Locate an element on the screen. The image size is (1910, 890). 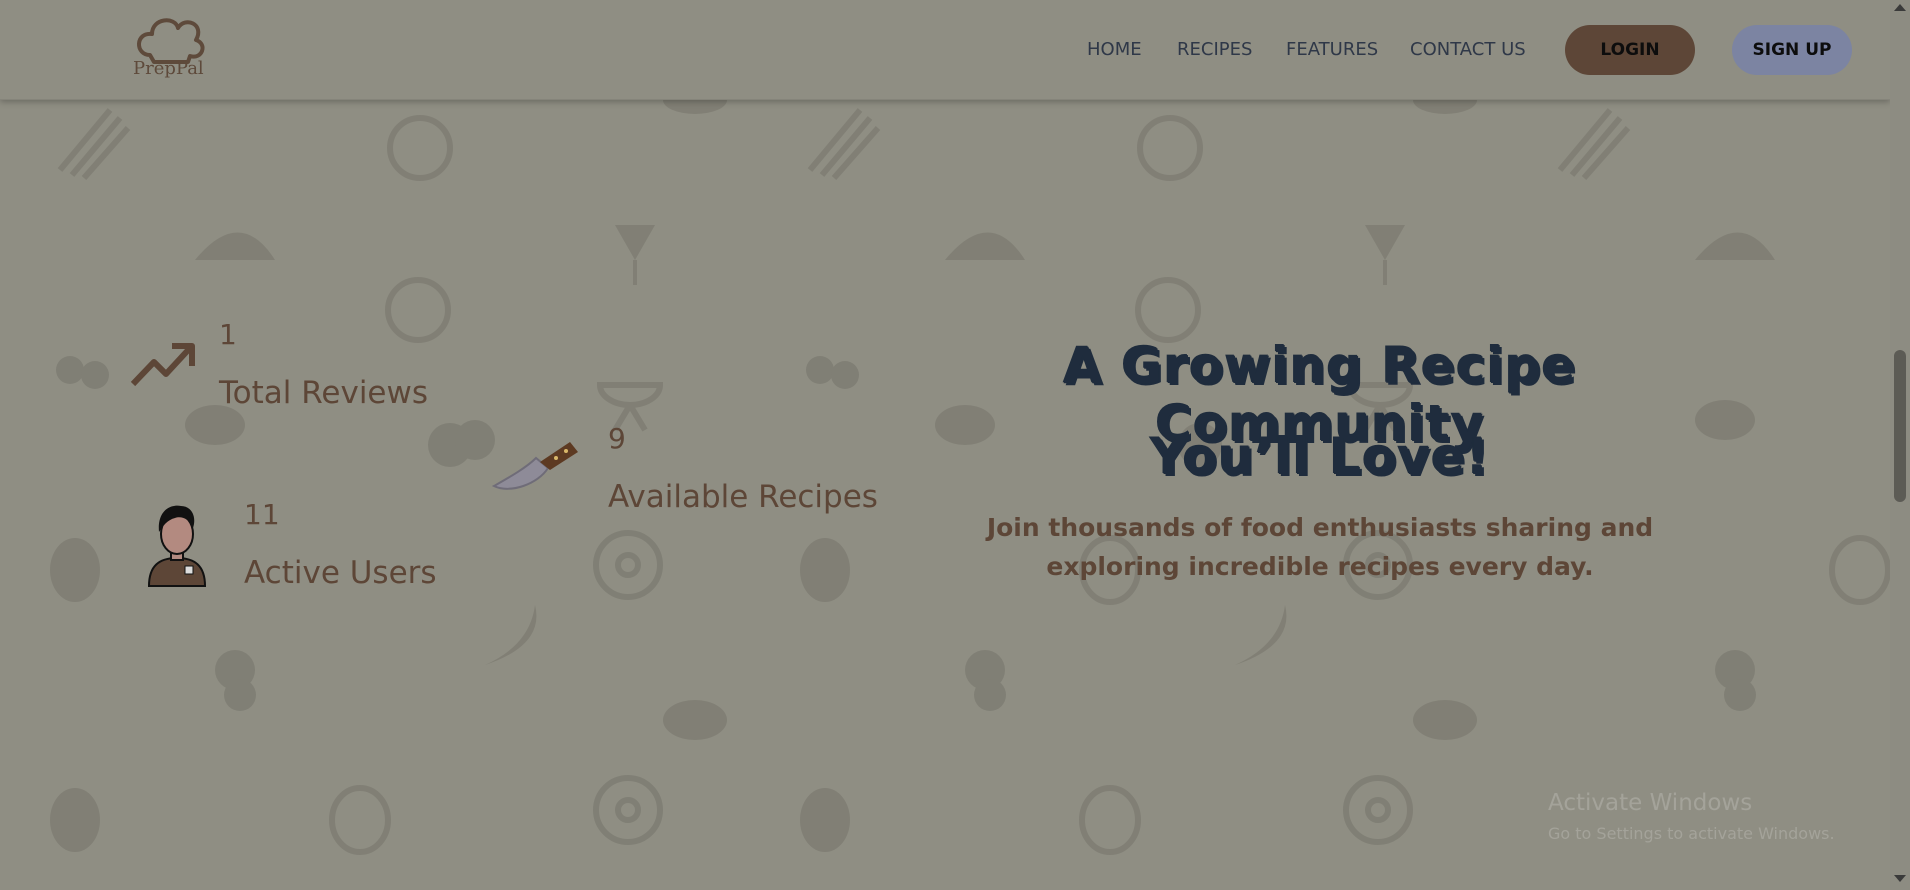
knife-icon is located at coordinates (534, 466).